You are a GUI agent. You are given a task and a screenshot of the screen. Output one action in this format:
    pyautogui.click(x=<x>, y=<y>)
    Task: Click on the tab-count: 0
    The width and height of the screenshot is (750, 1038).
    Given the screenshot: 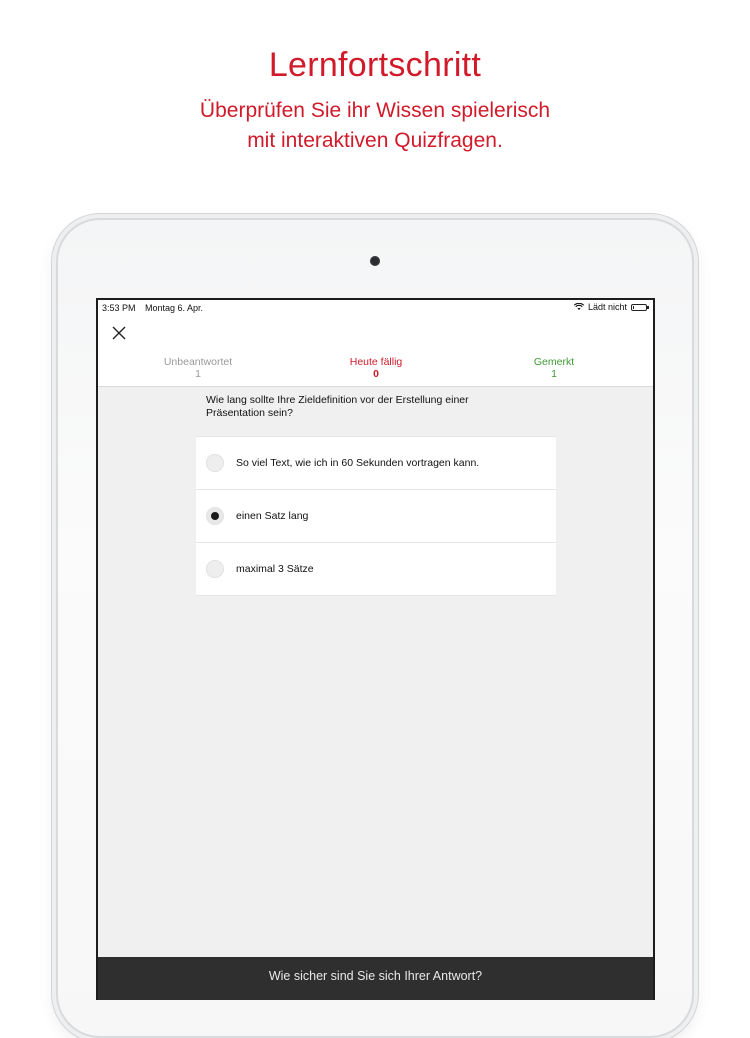 What is the action you would take?
    pyautogui.click(x=376, y=374)
    